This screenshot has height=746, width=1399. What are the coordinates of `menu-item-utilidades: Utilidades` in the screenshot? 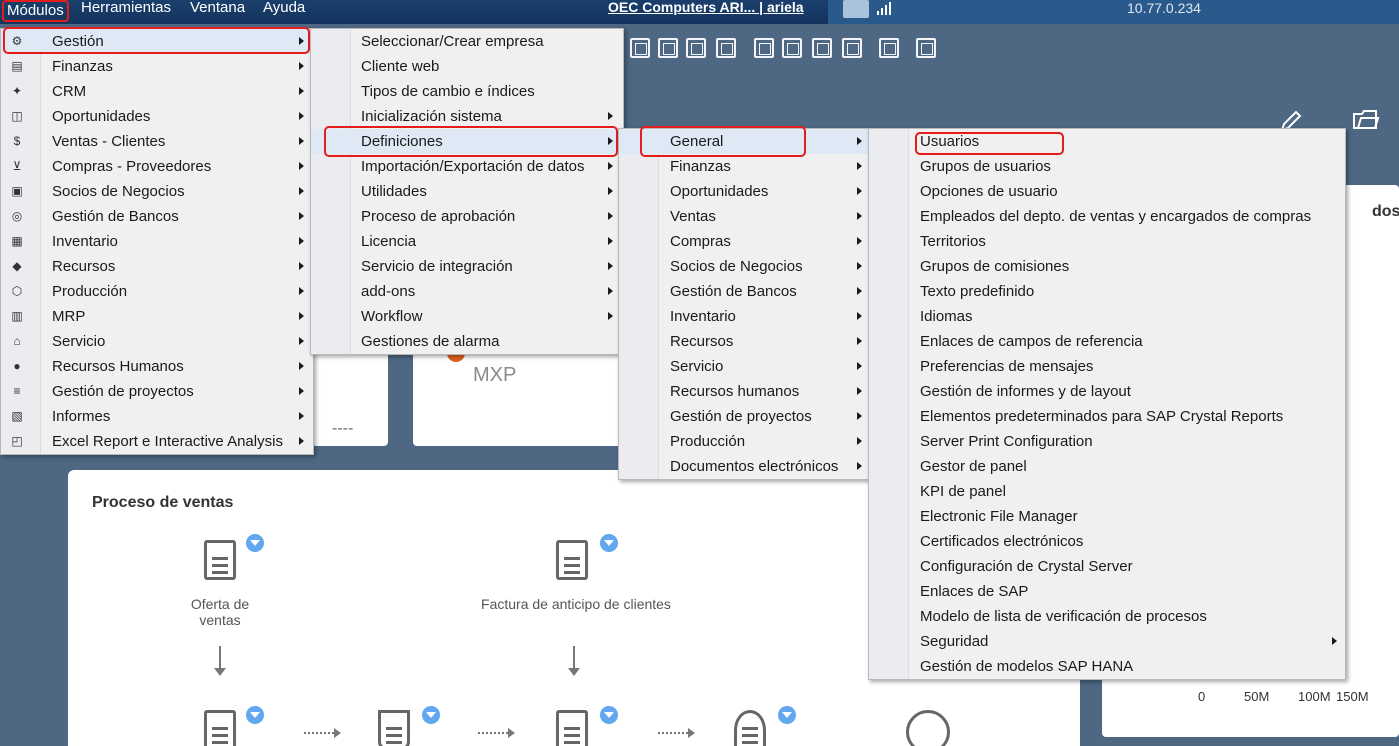 It's located at (467, 191).